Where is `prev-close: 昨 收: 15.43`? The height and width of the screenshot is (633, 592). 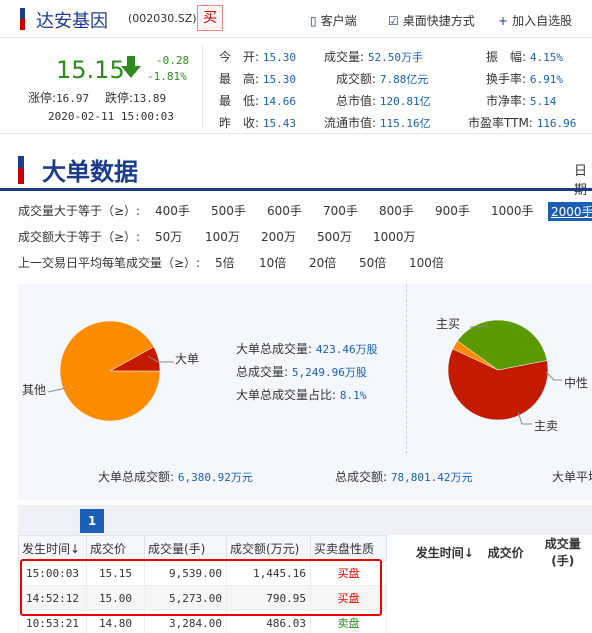
prev-close: 昨 收: 15.43 is located at coordinates (257, 123).